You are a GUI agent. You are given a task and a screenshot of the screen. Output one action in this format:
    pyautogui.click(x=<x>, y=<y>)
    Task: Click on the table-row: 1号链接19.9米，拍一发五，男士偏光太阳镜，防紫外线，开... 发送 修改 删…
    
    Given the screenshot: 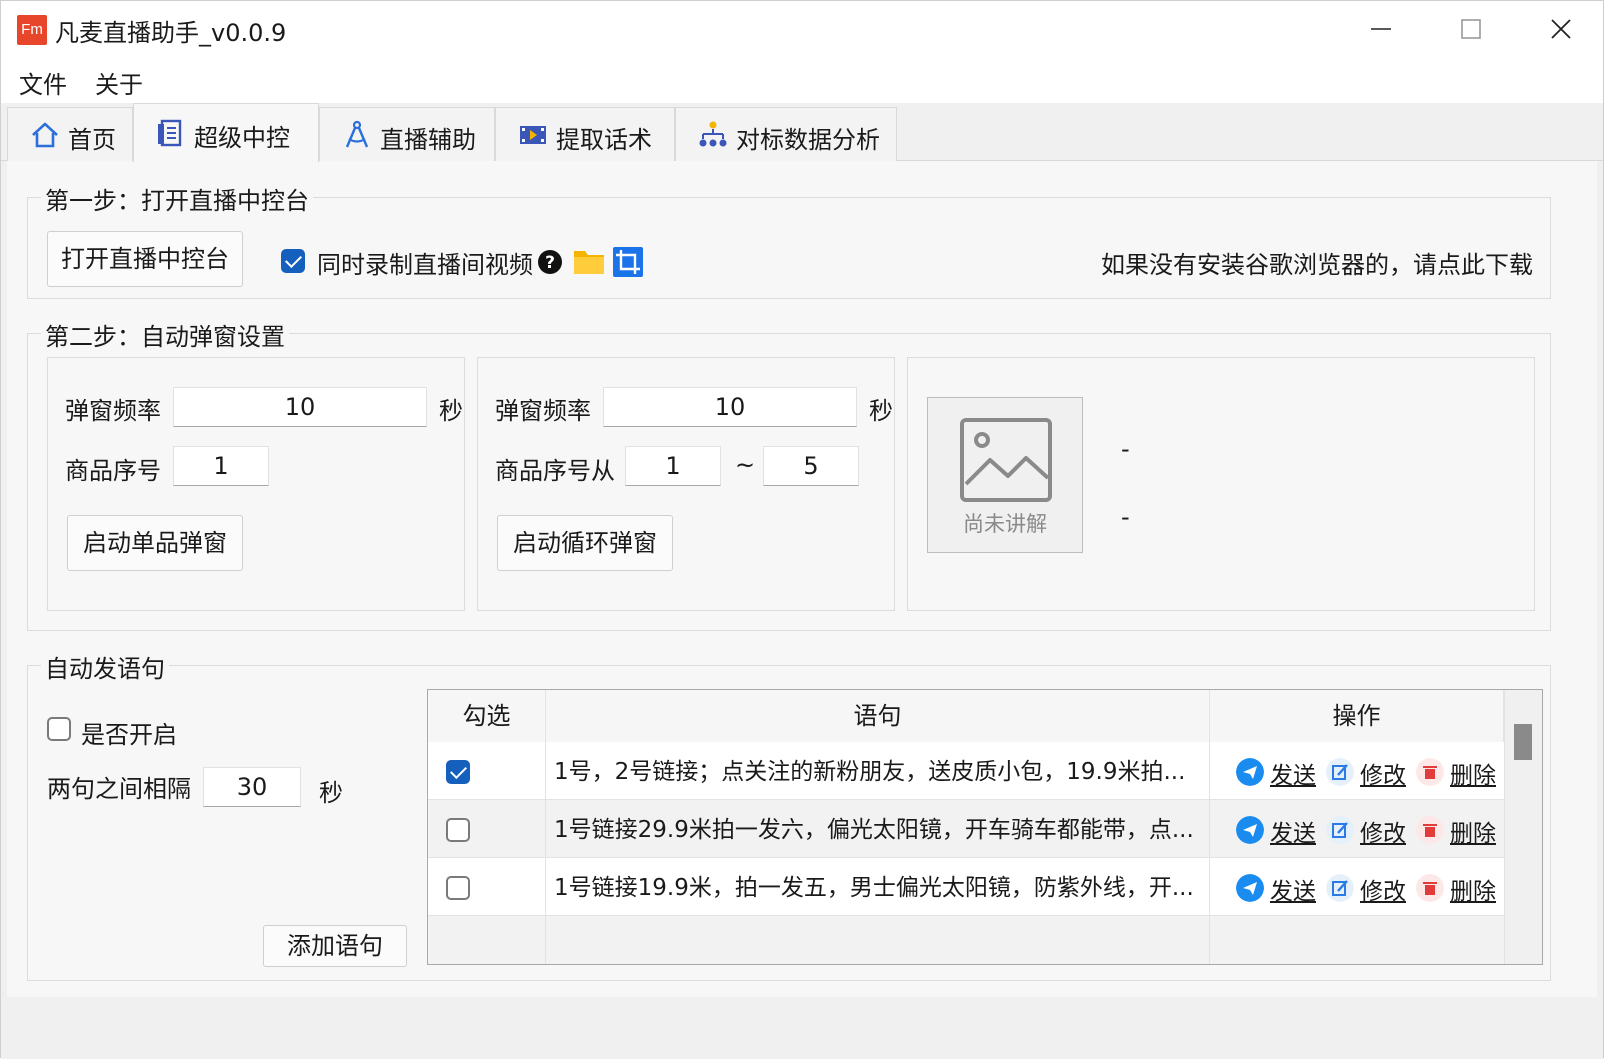 What is the action you would take?
    pyautogui.click(x=966, y=887)
    